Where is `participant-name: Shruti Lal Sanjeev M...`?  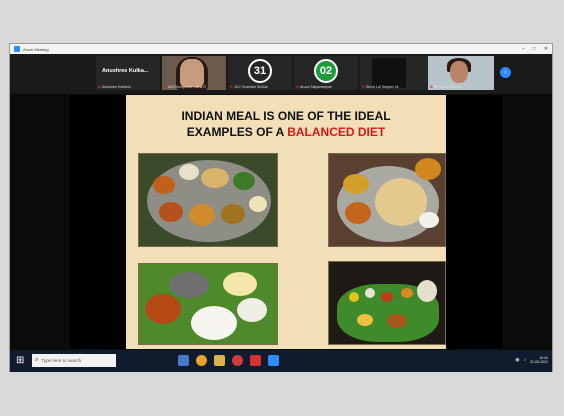
participant-name: Shruti Lal Sanjeev M... is located at coordinates (383, 87).